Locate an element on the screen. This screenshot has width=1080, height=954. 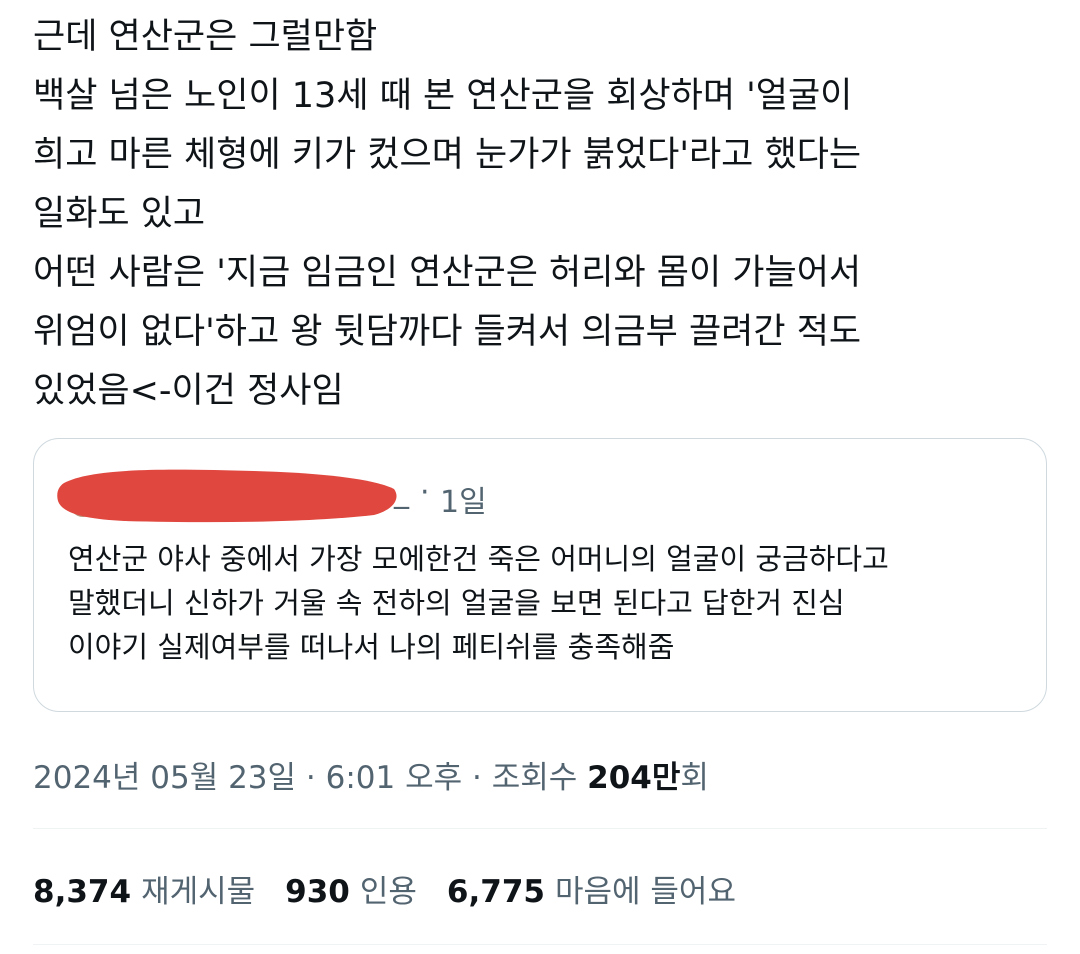
likes-count: 6,775 is located at coordinates (496, 892).